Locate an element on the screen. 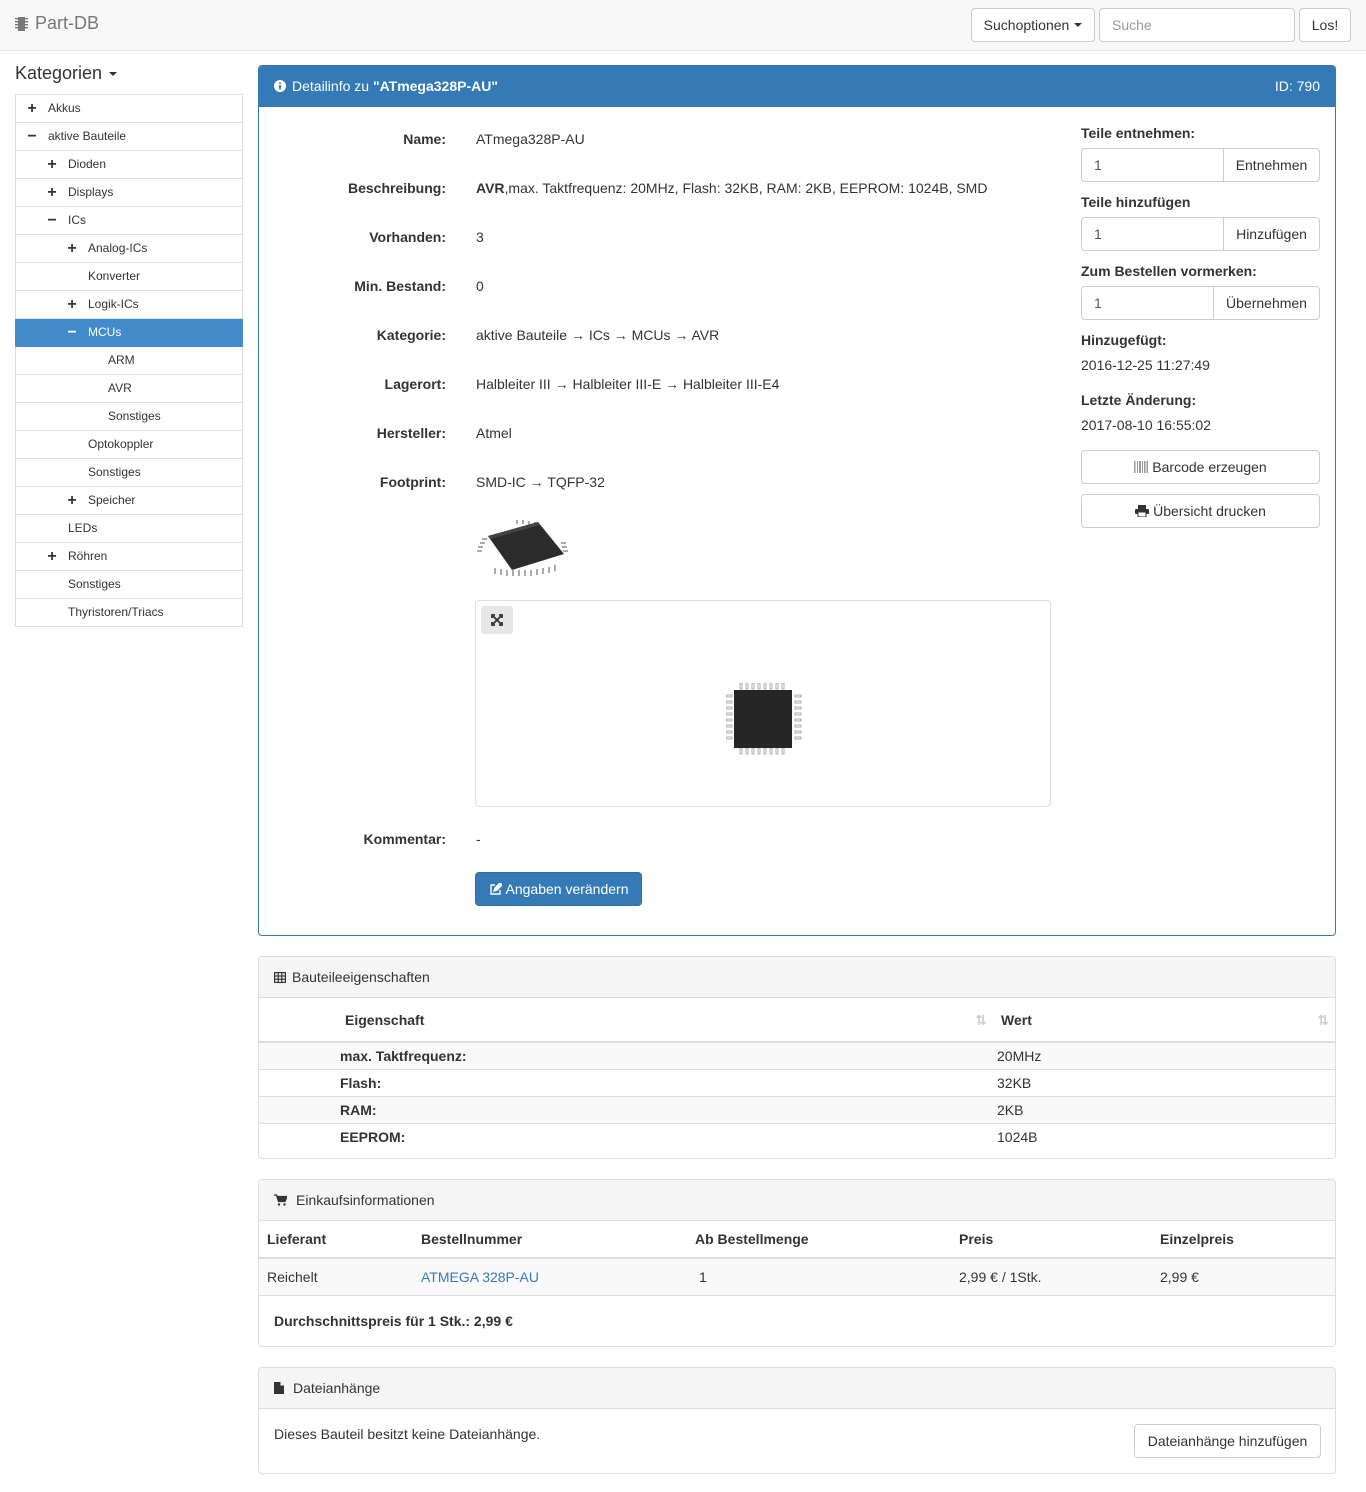 This screenshot has height=1492, width=1366. sidebar-item-mcus: − MCUs is located at coordinates (129, 333).